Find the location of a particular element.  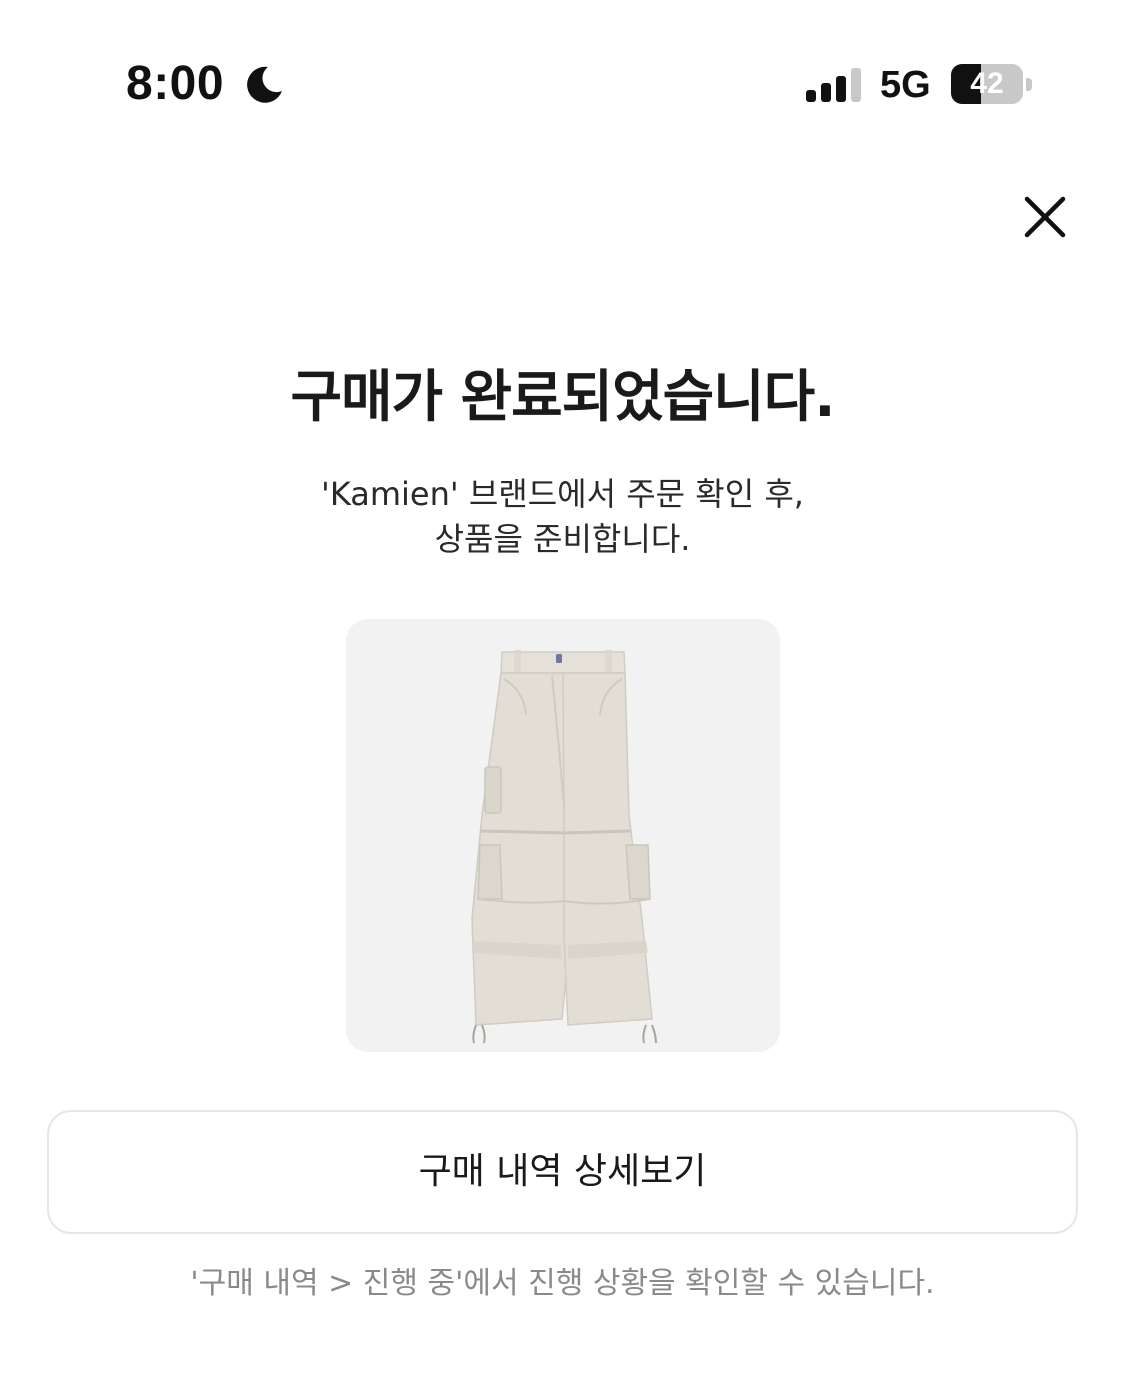

close-icon is located at coordinates (1045, 217).